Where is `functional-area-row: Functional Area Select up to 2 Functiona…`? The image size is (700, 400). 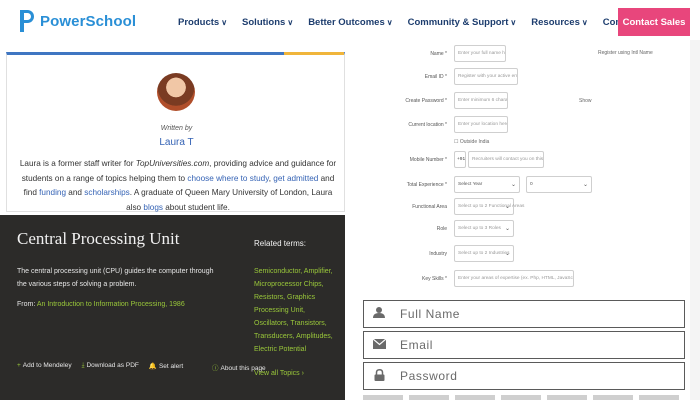 functional-area-row: Functional Area Select up to 2 Functiona… is located at coordinates (530, 208).